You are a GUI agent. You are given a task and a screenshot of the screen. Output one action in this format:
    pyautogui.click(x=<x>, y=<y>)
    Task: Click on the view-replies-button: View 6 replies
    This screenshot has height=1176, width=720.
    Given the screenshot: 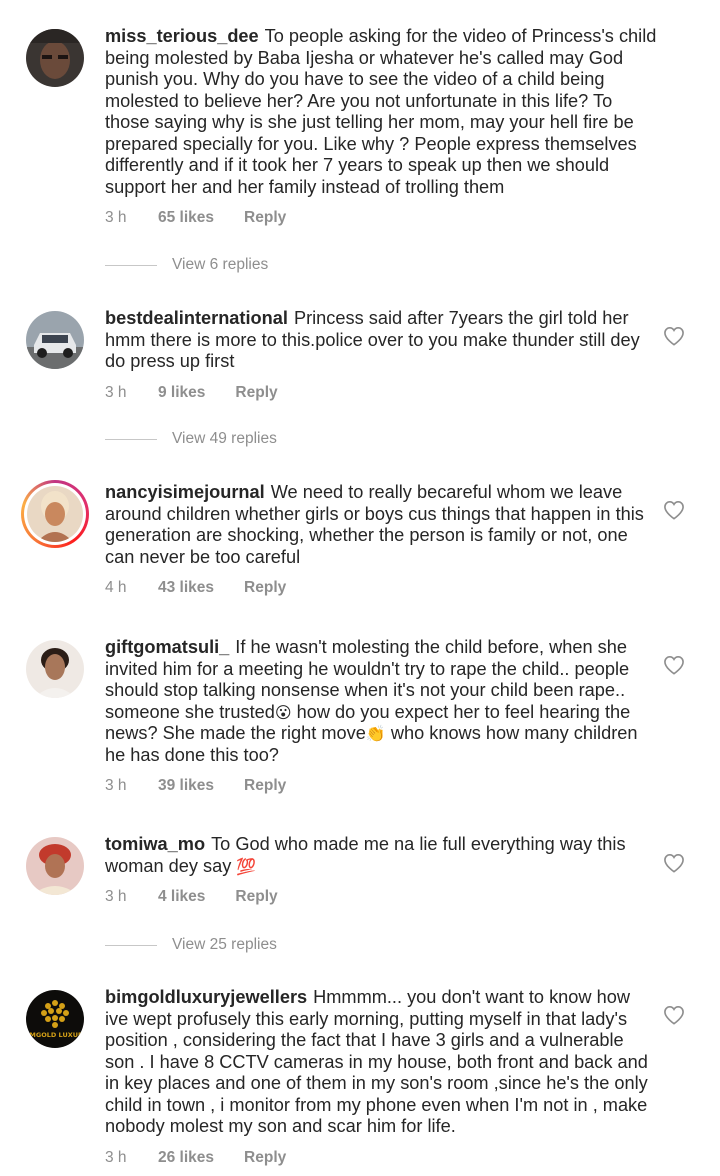 What is the action you would take?
    pyautogui.click(x=186, y=265)
    